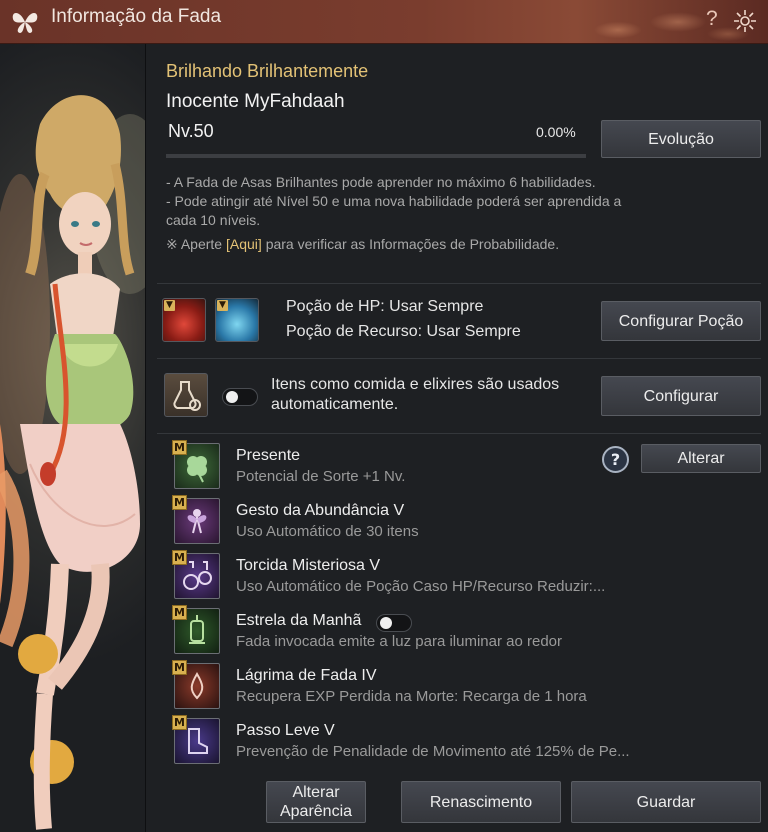 The image size is (768, 832). Describe the element at coordinates (481, 802) in the screenshot. I see `rebirth-button: Renascimento` at that location.